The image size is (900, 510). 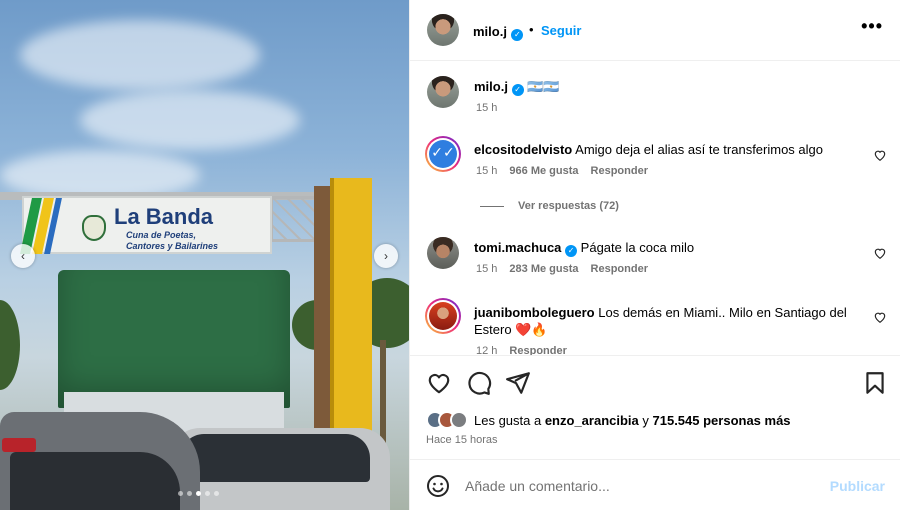 I want to click on comment-likes: 966 Me gusta, so click(x=543, y=171).